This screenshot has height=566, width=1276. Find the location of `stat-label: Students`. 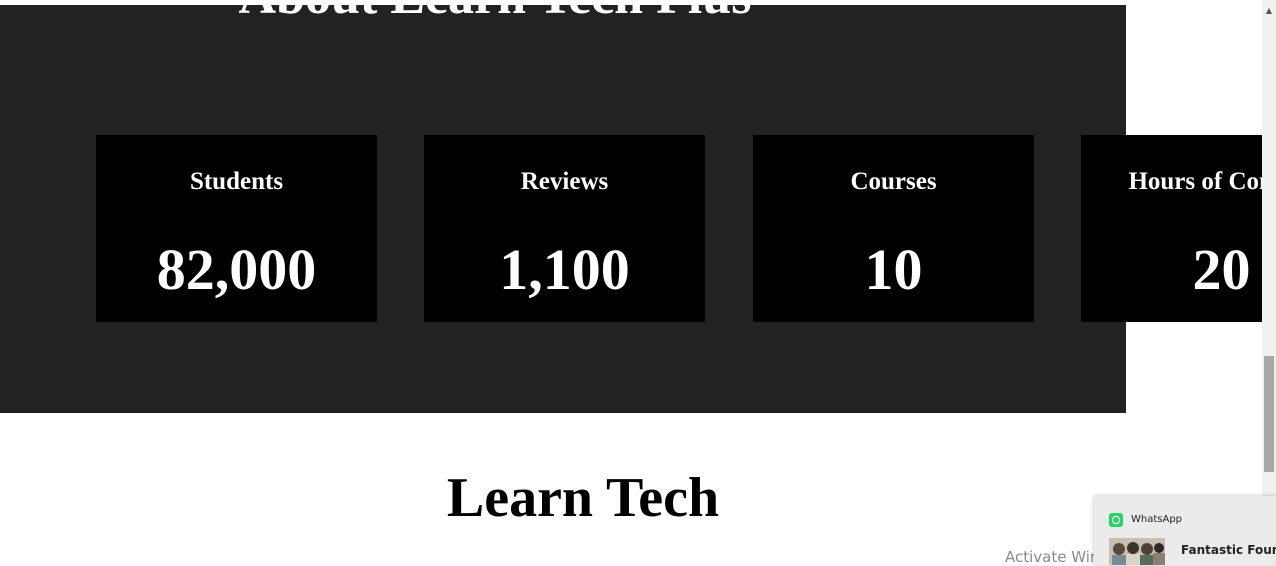

stat-label: Students is located at coordinates (236, 181).